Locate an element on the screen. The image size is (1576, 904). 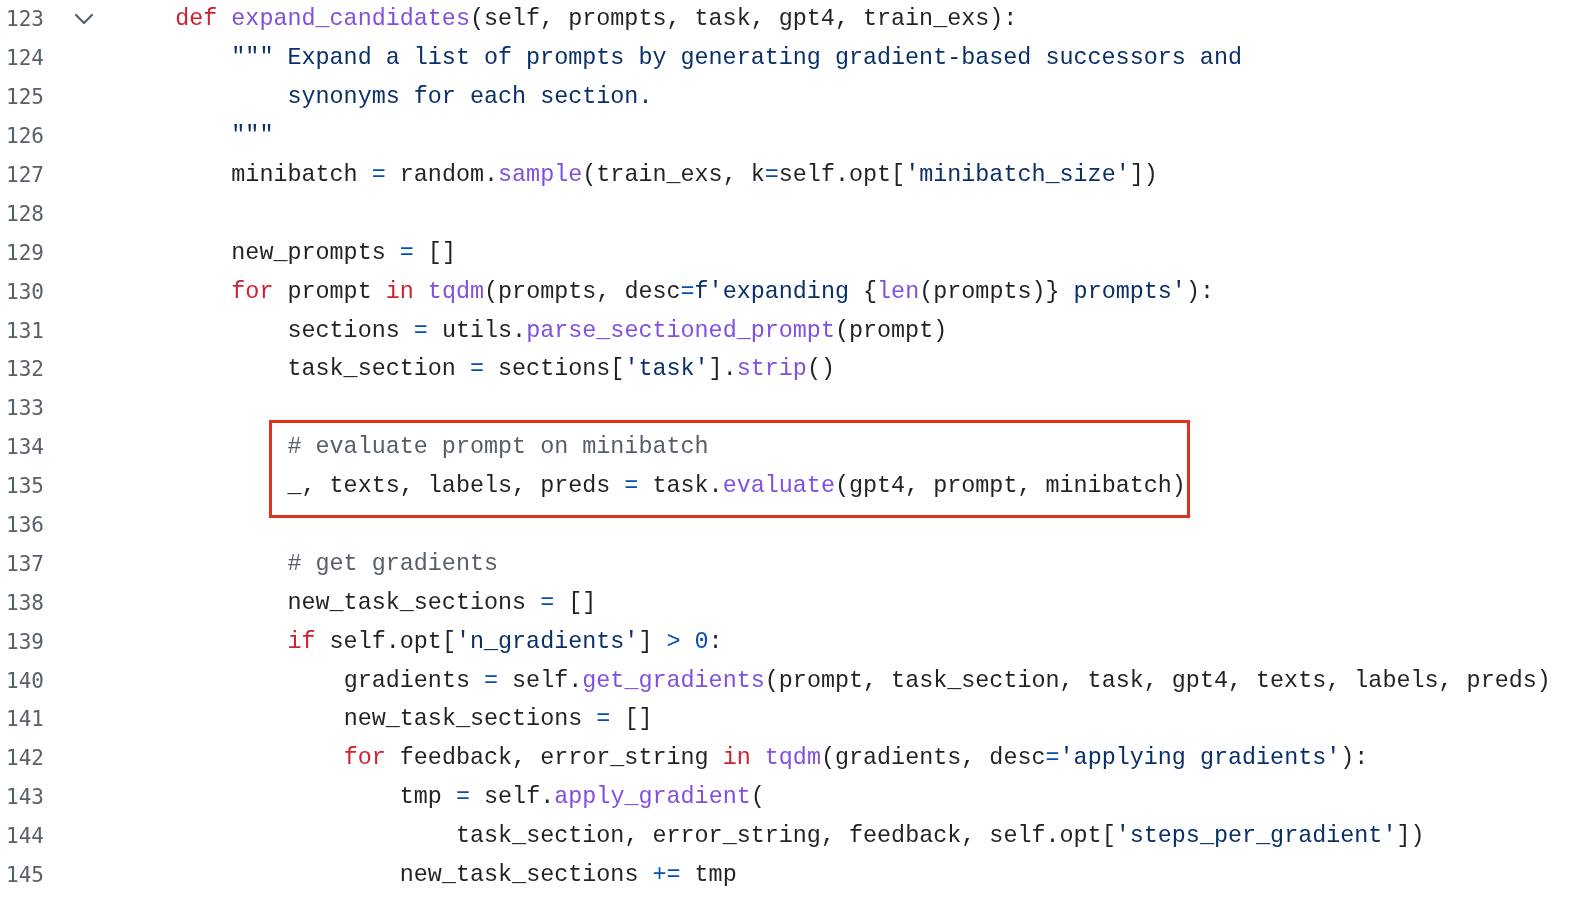
line-number: 144 is located at coordinates (25, 836).